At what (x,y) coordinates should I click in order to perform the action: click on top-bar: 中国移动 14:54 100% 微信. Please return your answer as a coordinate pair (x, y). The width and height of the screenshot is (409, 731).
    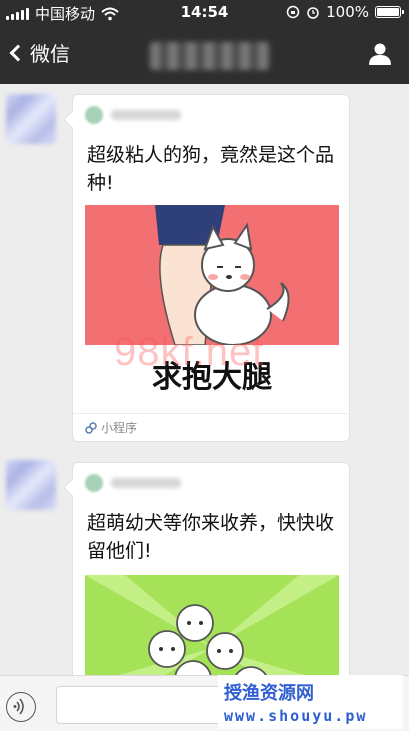
    Looking at the image, I should click on (204, 42).